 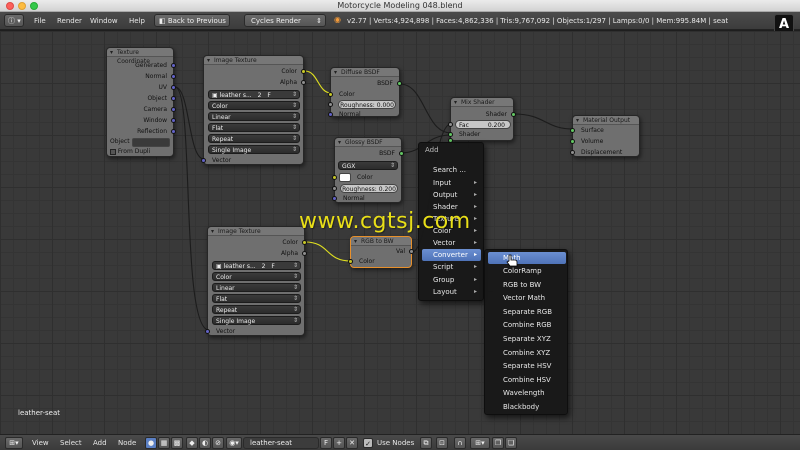 I want to click on minimize-window-icon, so click(x=22, y=6).